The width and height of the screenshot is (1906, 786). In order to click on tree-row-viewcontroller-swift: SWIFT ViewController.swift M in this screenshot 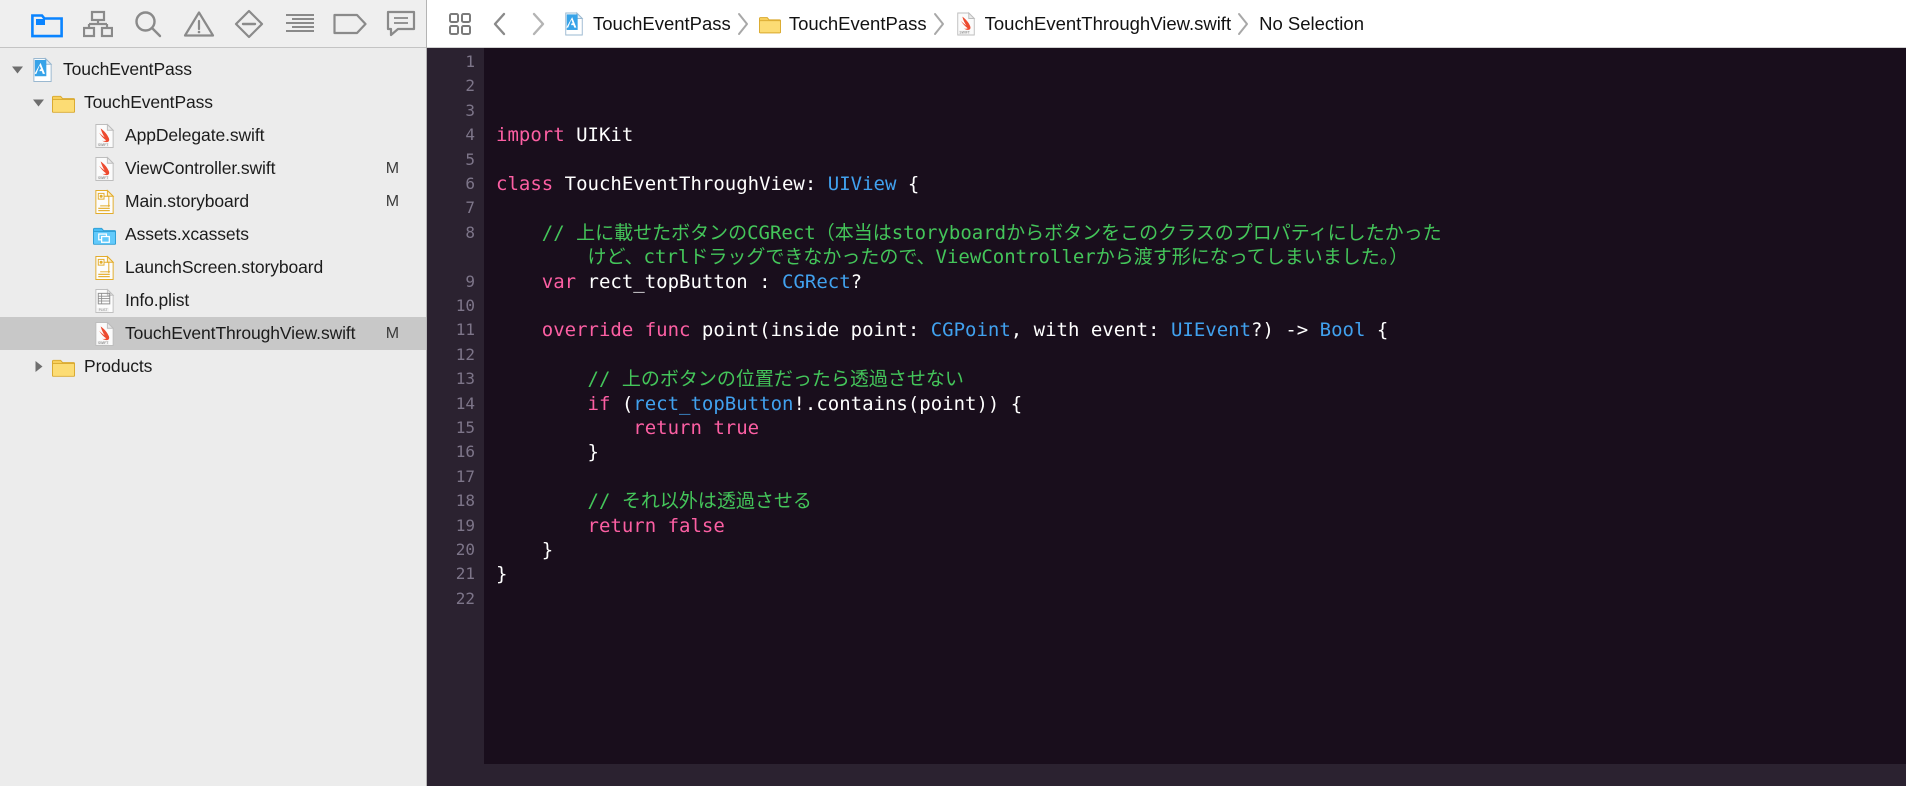, I will do `click(213, 168)`.